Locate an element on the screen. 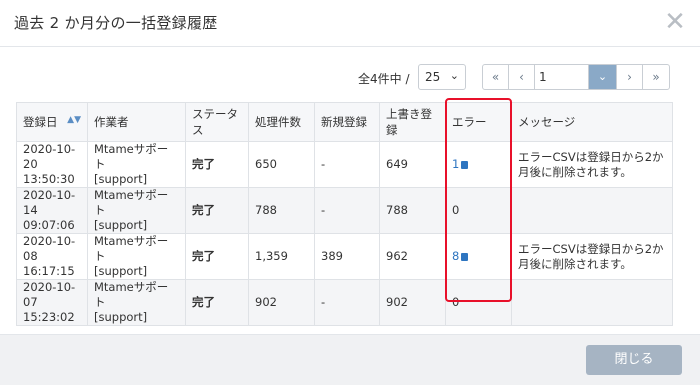 This screenshot has width=700, height=385. error-csv-link: 1 is located at coordinates (460, 164).